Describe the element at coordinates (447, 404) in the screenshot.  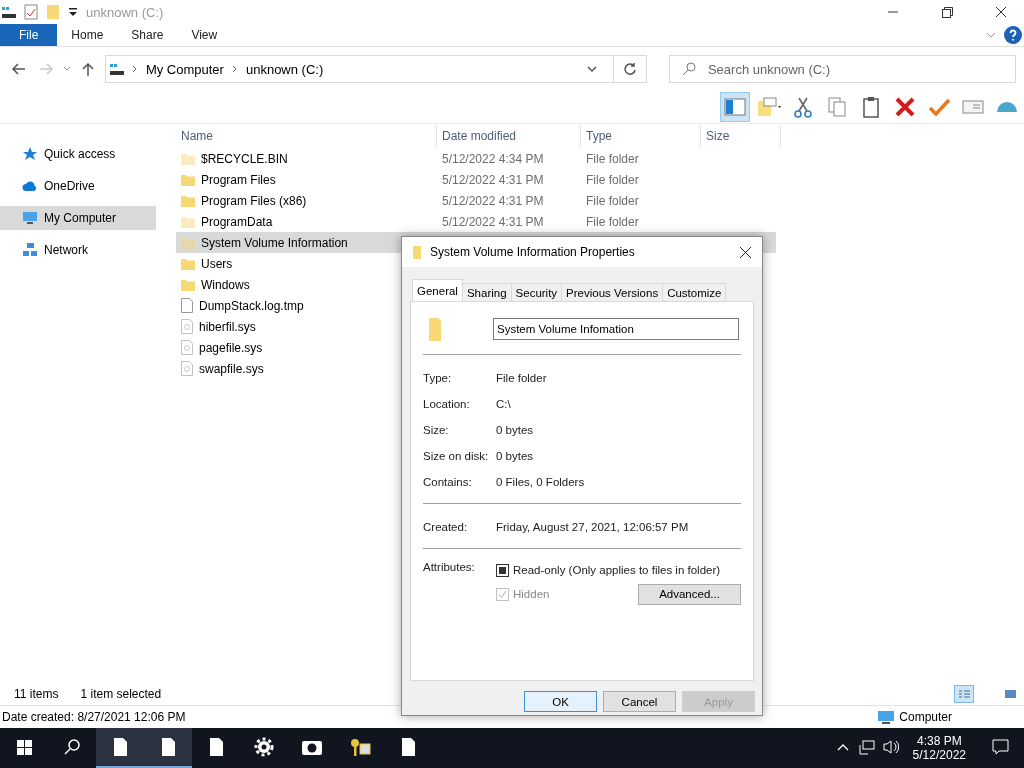
I see `property-label: Location:` at that location.